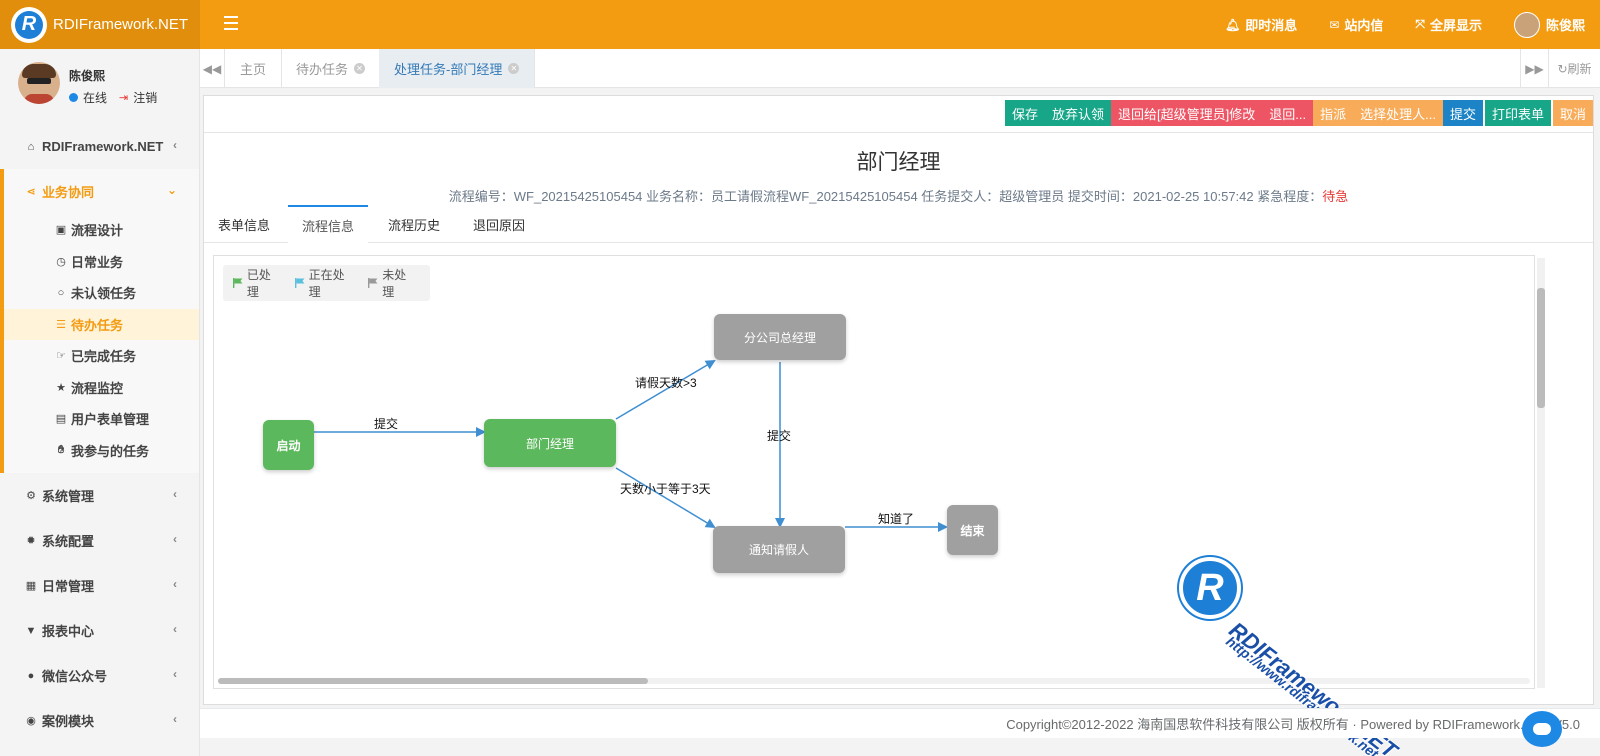  Describe the element at coordinates (896, 519) in the screenshot. I see `edge-label-known: 知道了` at that location.